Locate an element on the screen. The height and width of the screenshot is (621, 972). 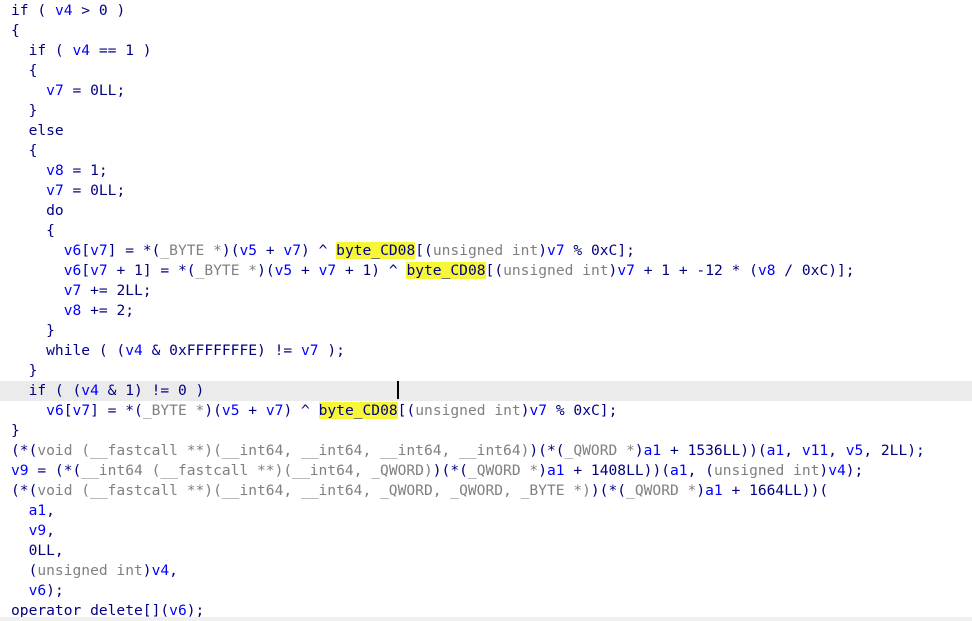
code-line: do is located at coordinates (486, 211).